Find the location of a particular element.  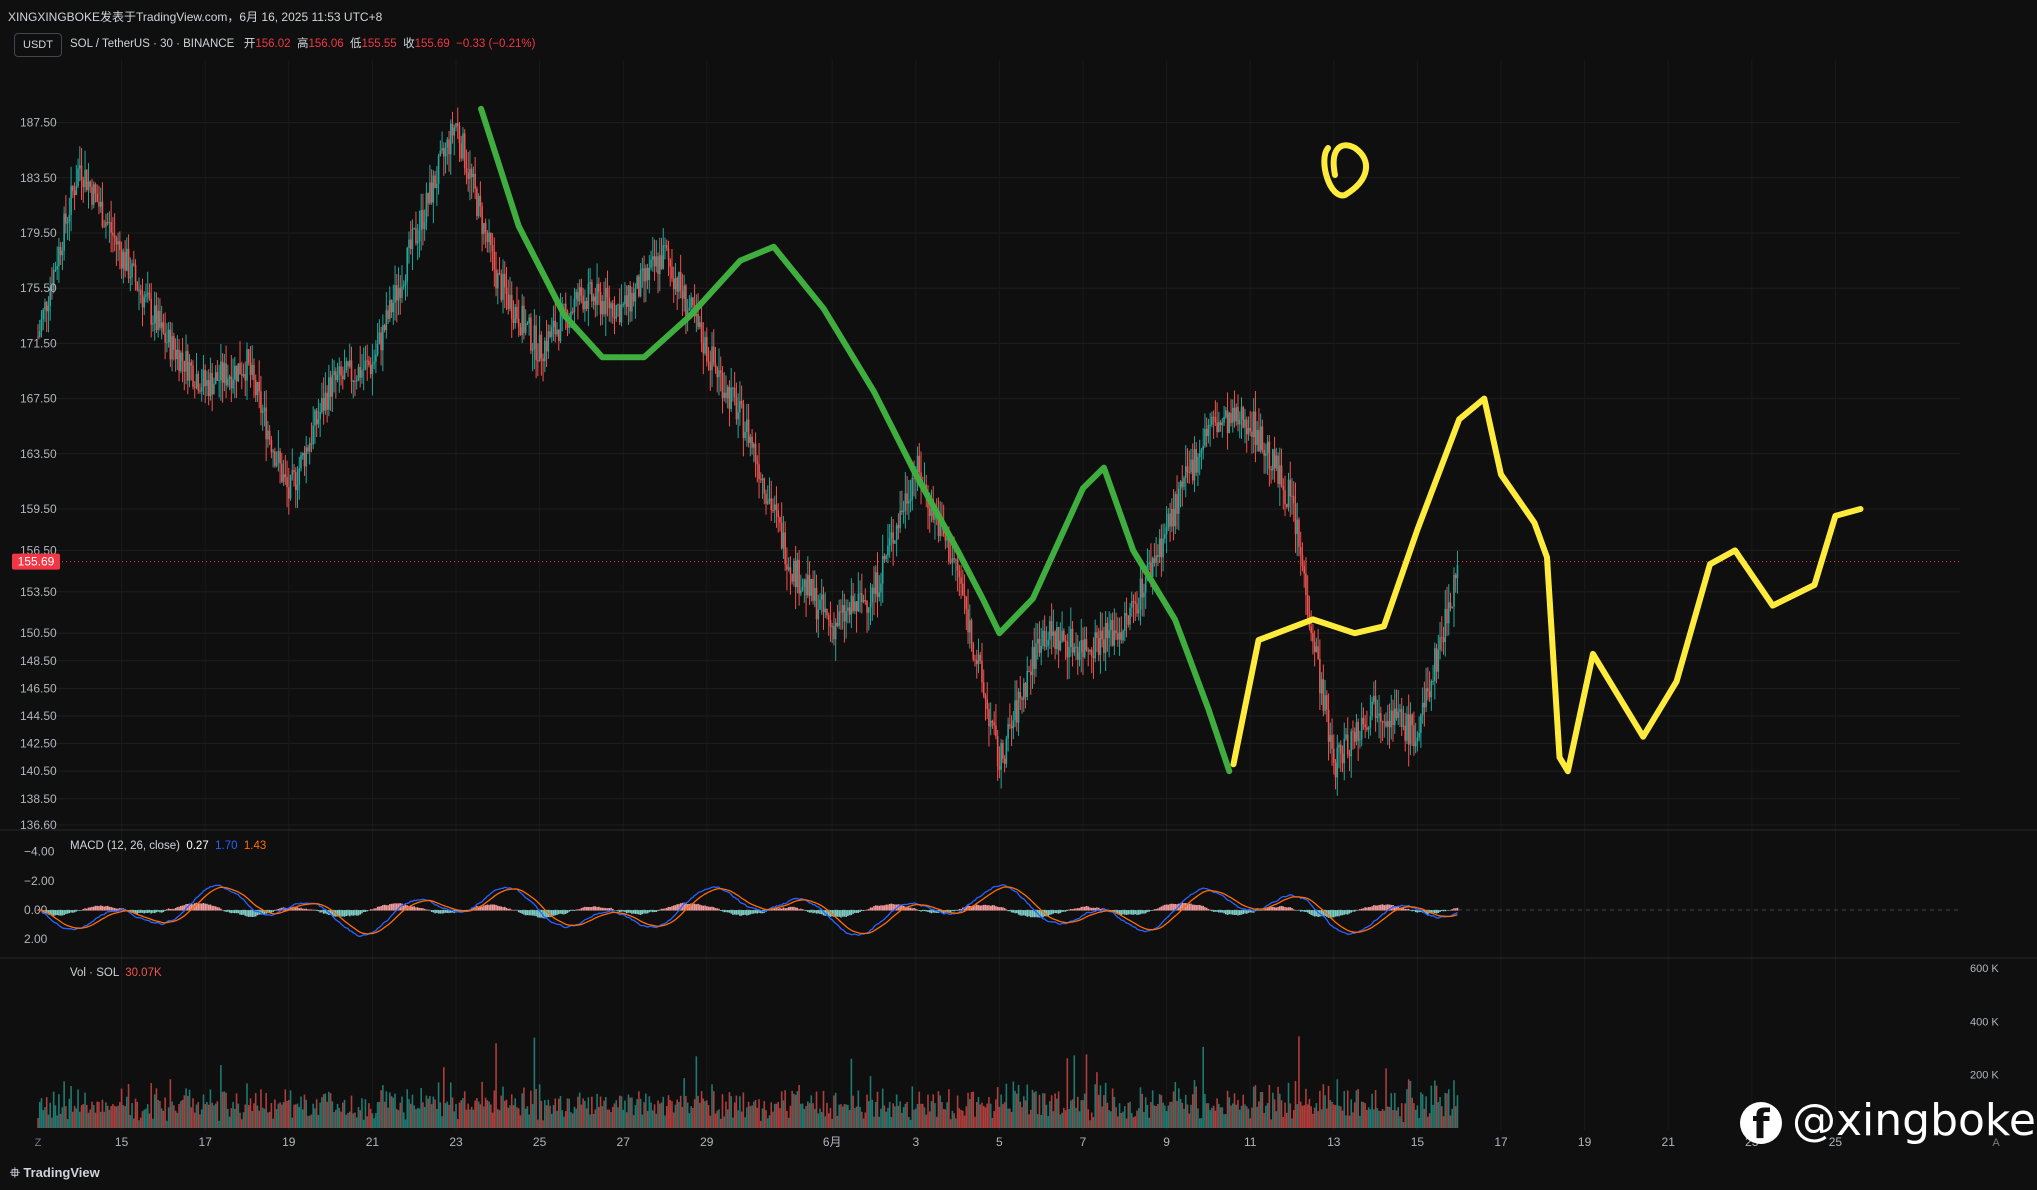

volume-legend: Vol · SOL 30.07K is located at coordinates (116, 973).